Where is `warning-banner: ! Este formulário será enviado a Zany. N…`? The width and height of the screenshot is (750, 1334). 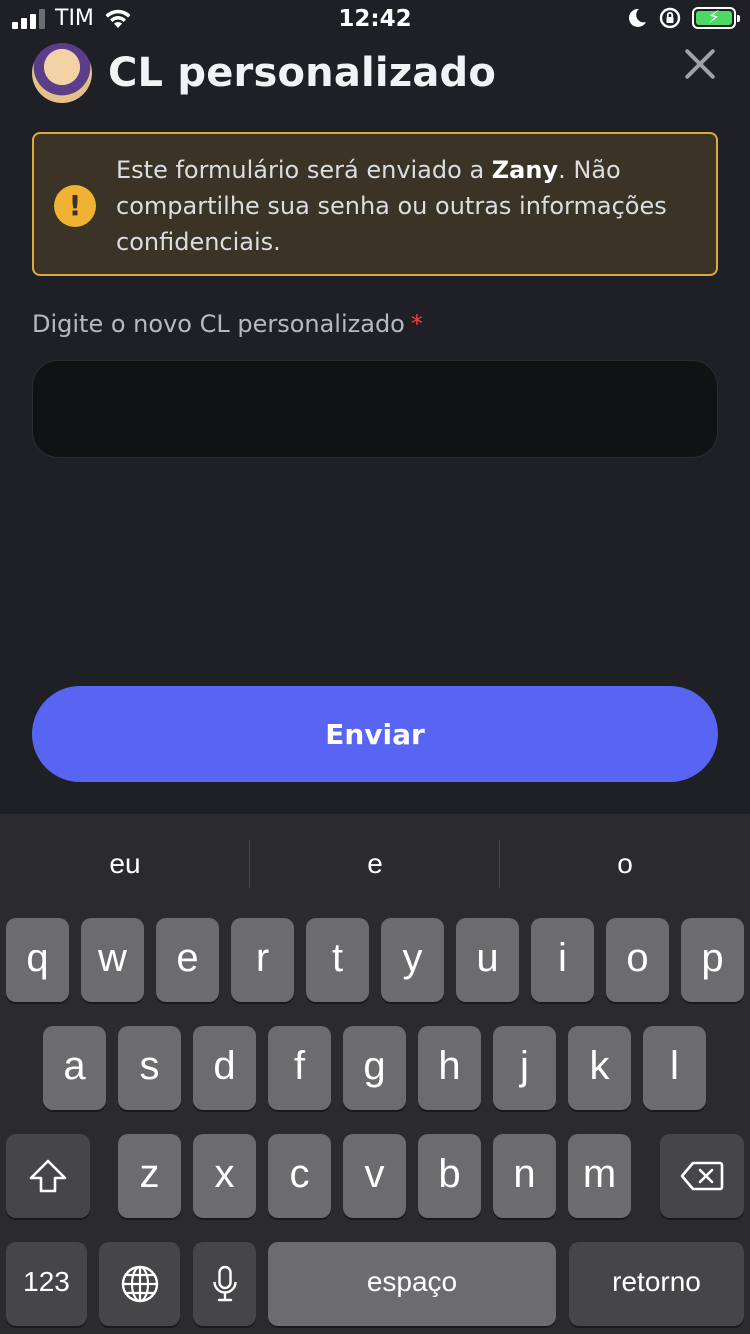 warning-banner: ! Este formulário será enviado a Zany. N… is located at coordinates (375, 204).